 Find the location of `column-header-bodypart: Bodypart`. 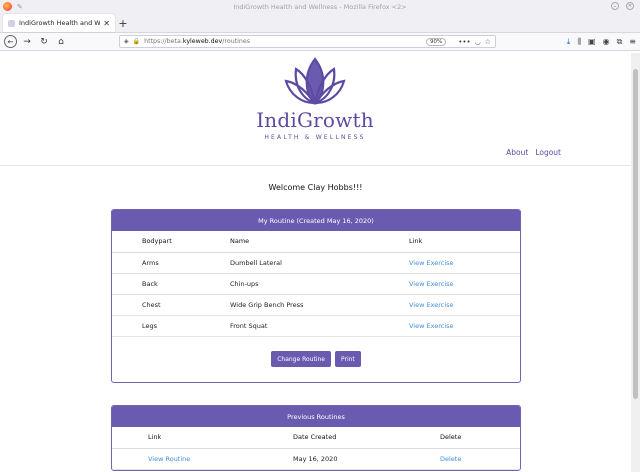

column-header-bodypart: Bodypart is located at coordinates (171, 242).